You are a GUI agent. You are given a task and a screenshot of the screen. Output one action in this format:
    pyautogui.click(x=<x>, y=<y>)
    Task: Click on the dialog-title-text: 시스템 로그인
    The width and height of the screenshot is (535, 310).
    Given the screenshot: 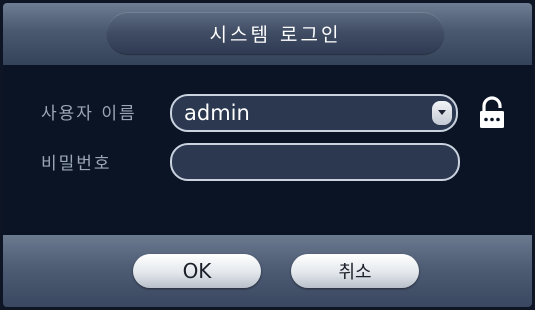 What is the action you would take?
    pyautogui.click(x=275, y=34)
    